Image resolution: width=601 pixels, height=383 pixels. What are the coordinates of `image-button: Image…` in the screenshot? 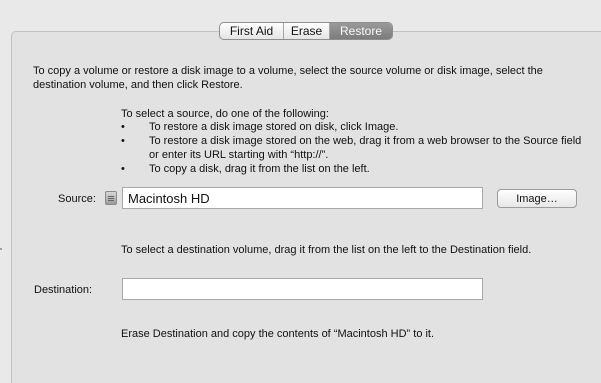 It's located at (537, 198).